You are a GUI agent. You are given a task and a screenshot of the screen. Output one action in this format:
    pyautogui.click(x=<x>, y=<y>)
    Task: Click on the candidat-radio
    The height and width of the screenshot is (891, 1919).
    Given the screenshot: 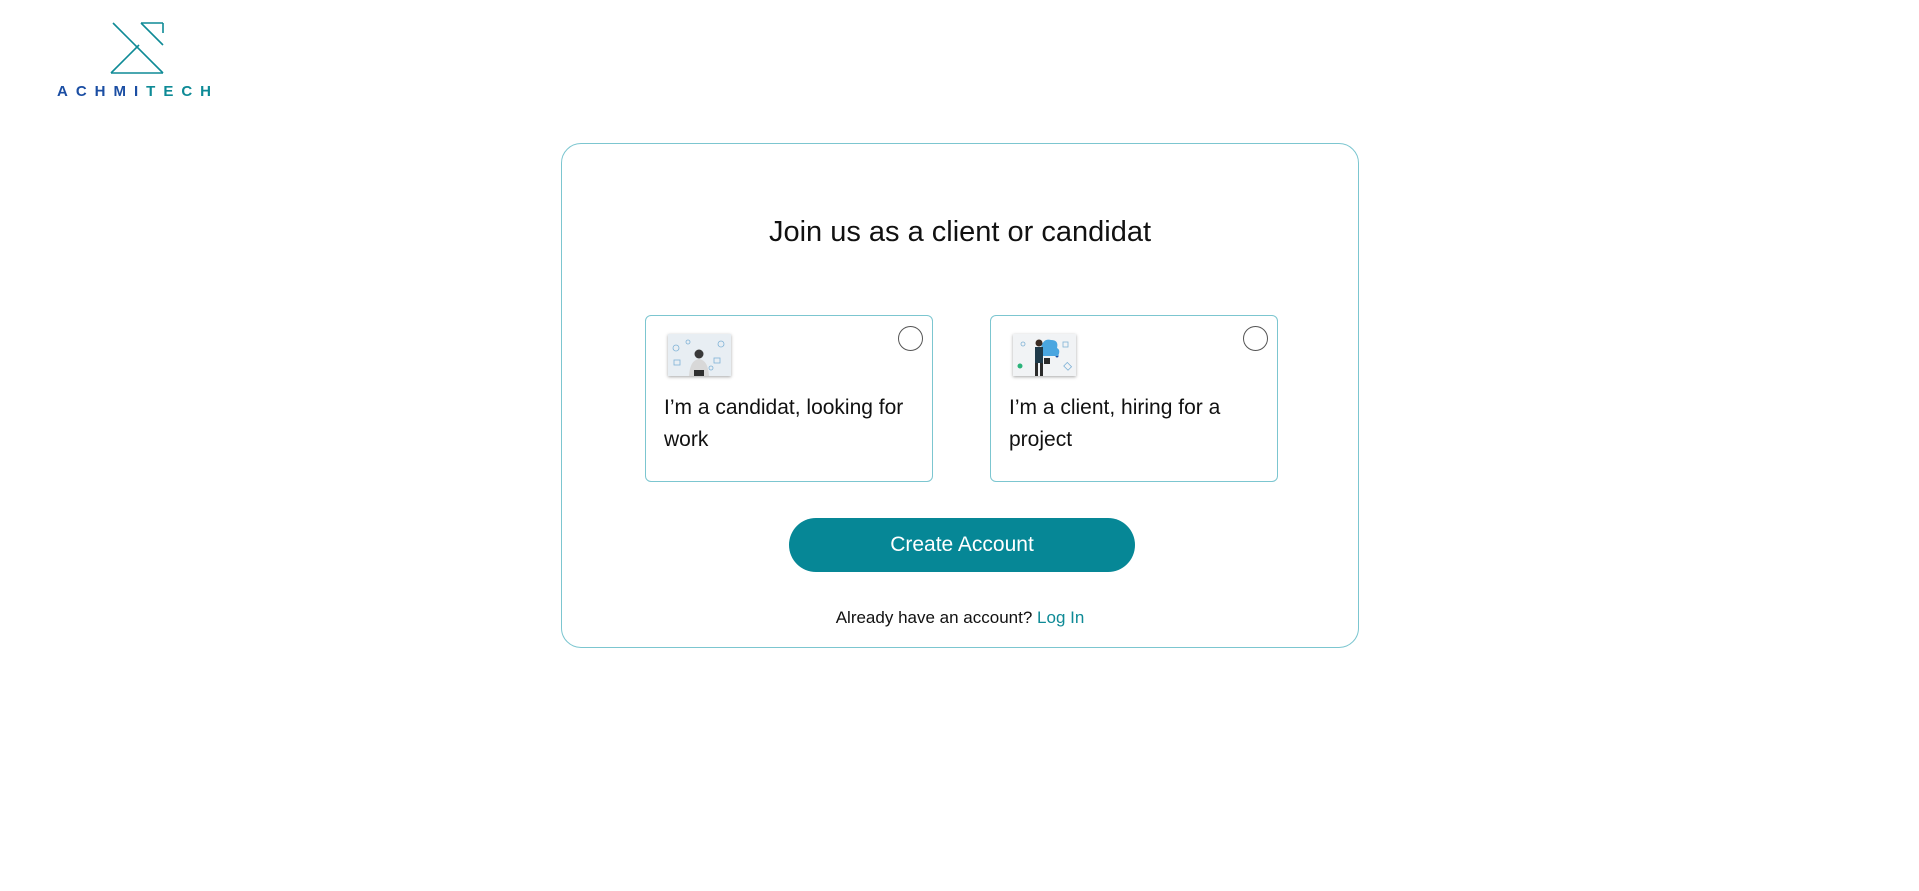 What is the action you would take?
    pyautogui.click(x=910, y=338)
    